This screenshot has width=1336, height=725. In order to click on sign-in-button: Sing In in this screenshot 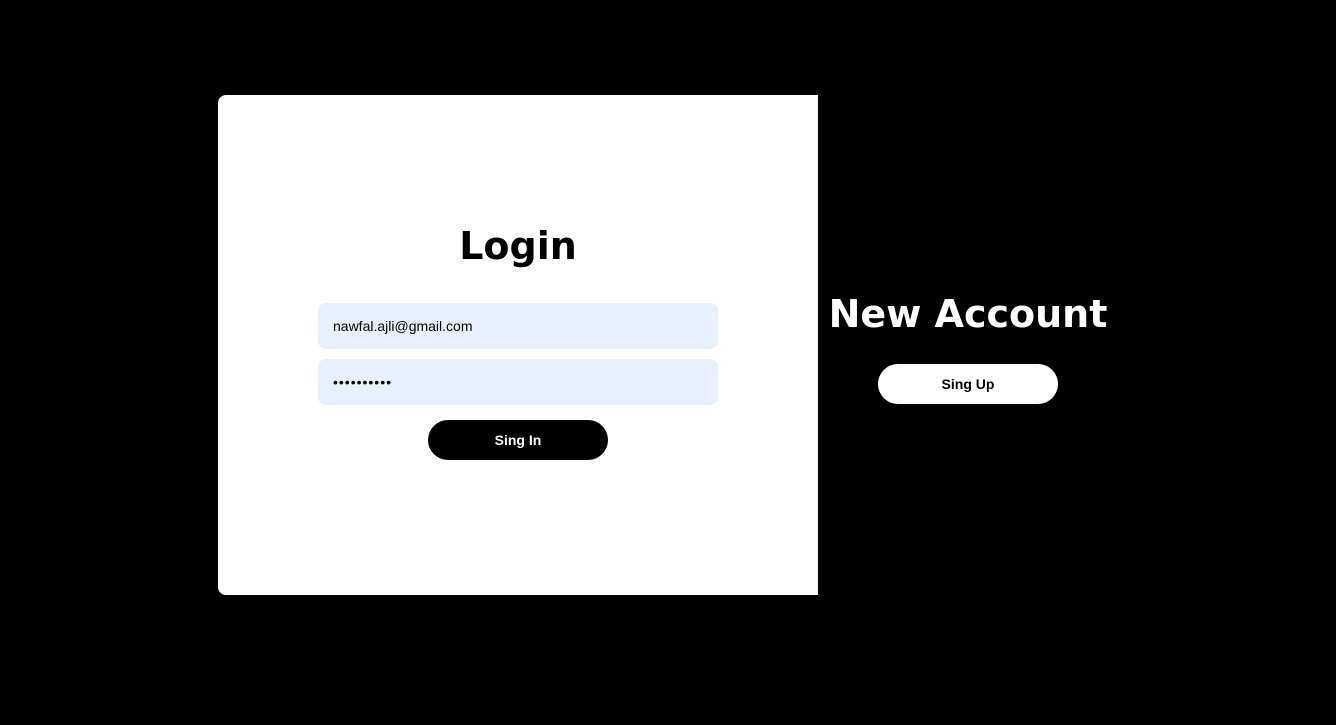, I will do `click(518, 440)`.